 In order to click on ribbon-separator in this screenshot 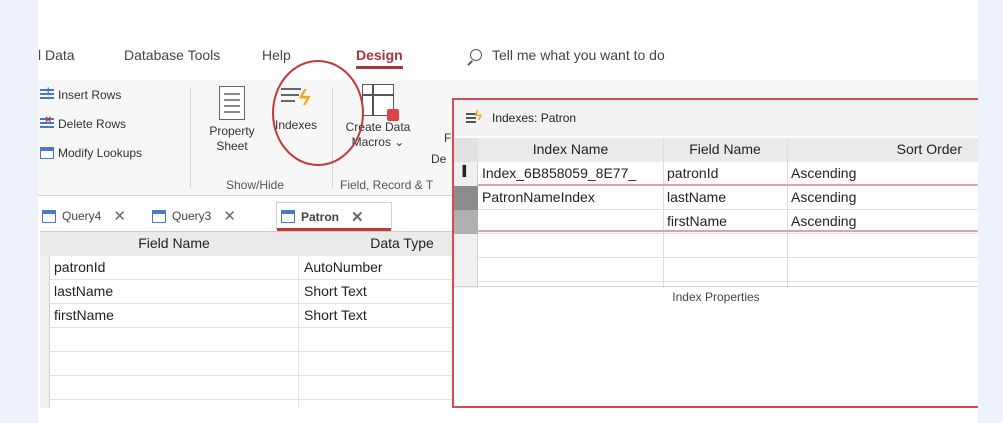, I will do `click(190, 138)`.